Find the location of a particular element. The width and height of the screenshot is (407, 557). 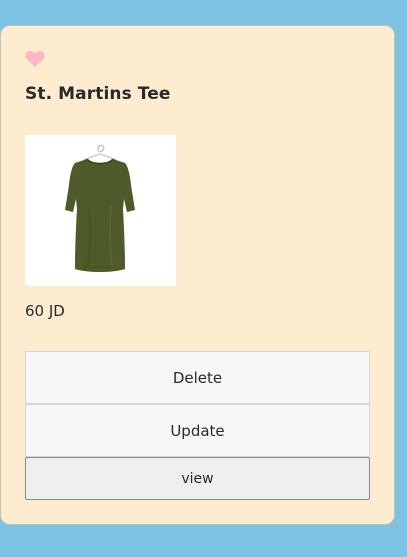

update-button: Update is located at coordinates (197, 430).